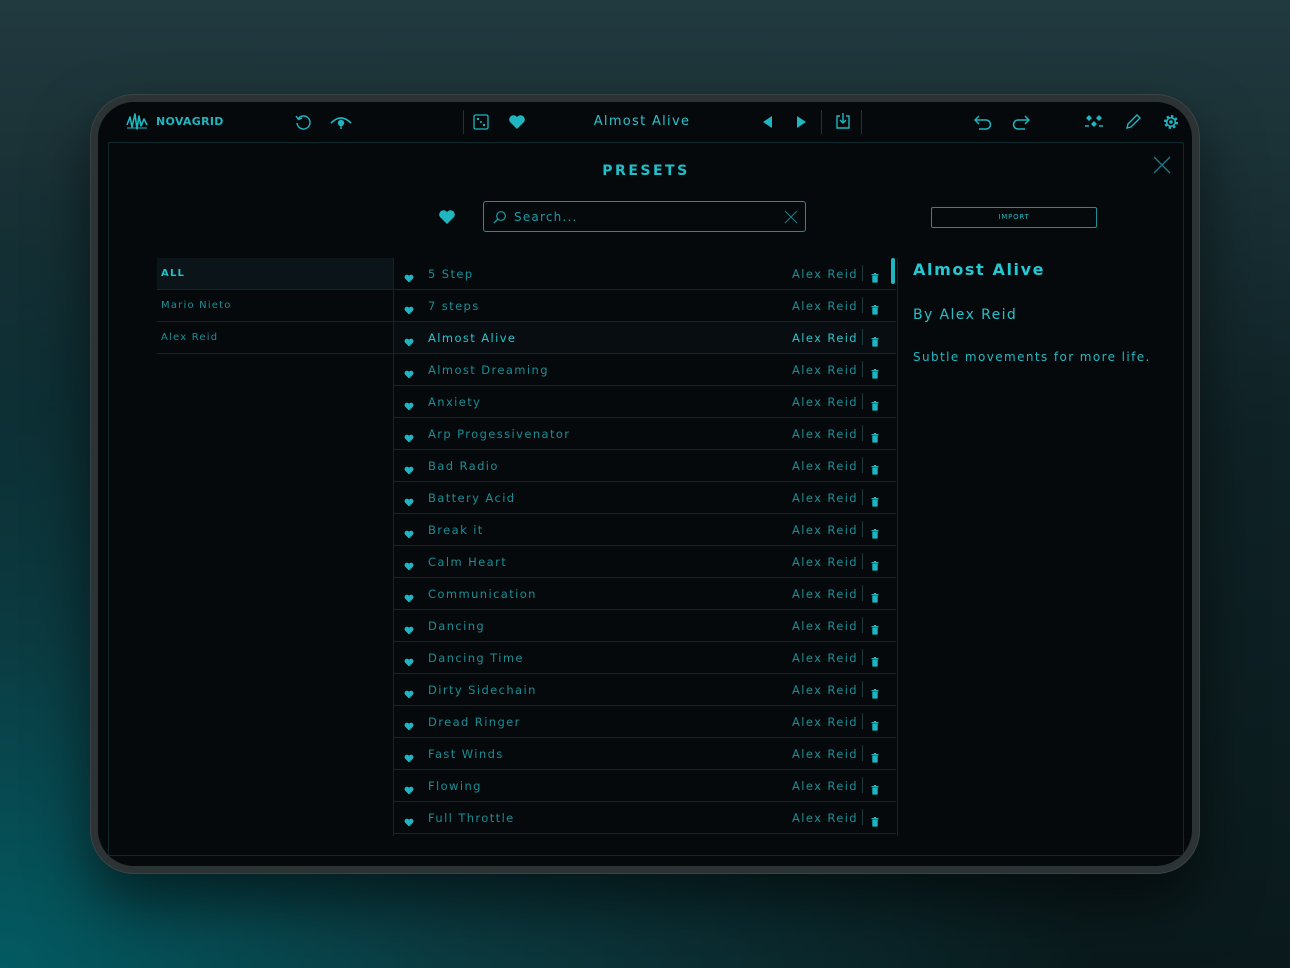  I want to click on panel-title: PRESETS, so click(646, 171).